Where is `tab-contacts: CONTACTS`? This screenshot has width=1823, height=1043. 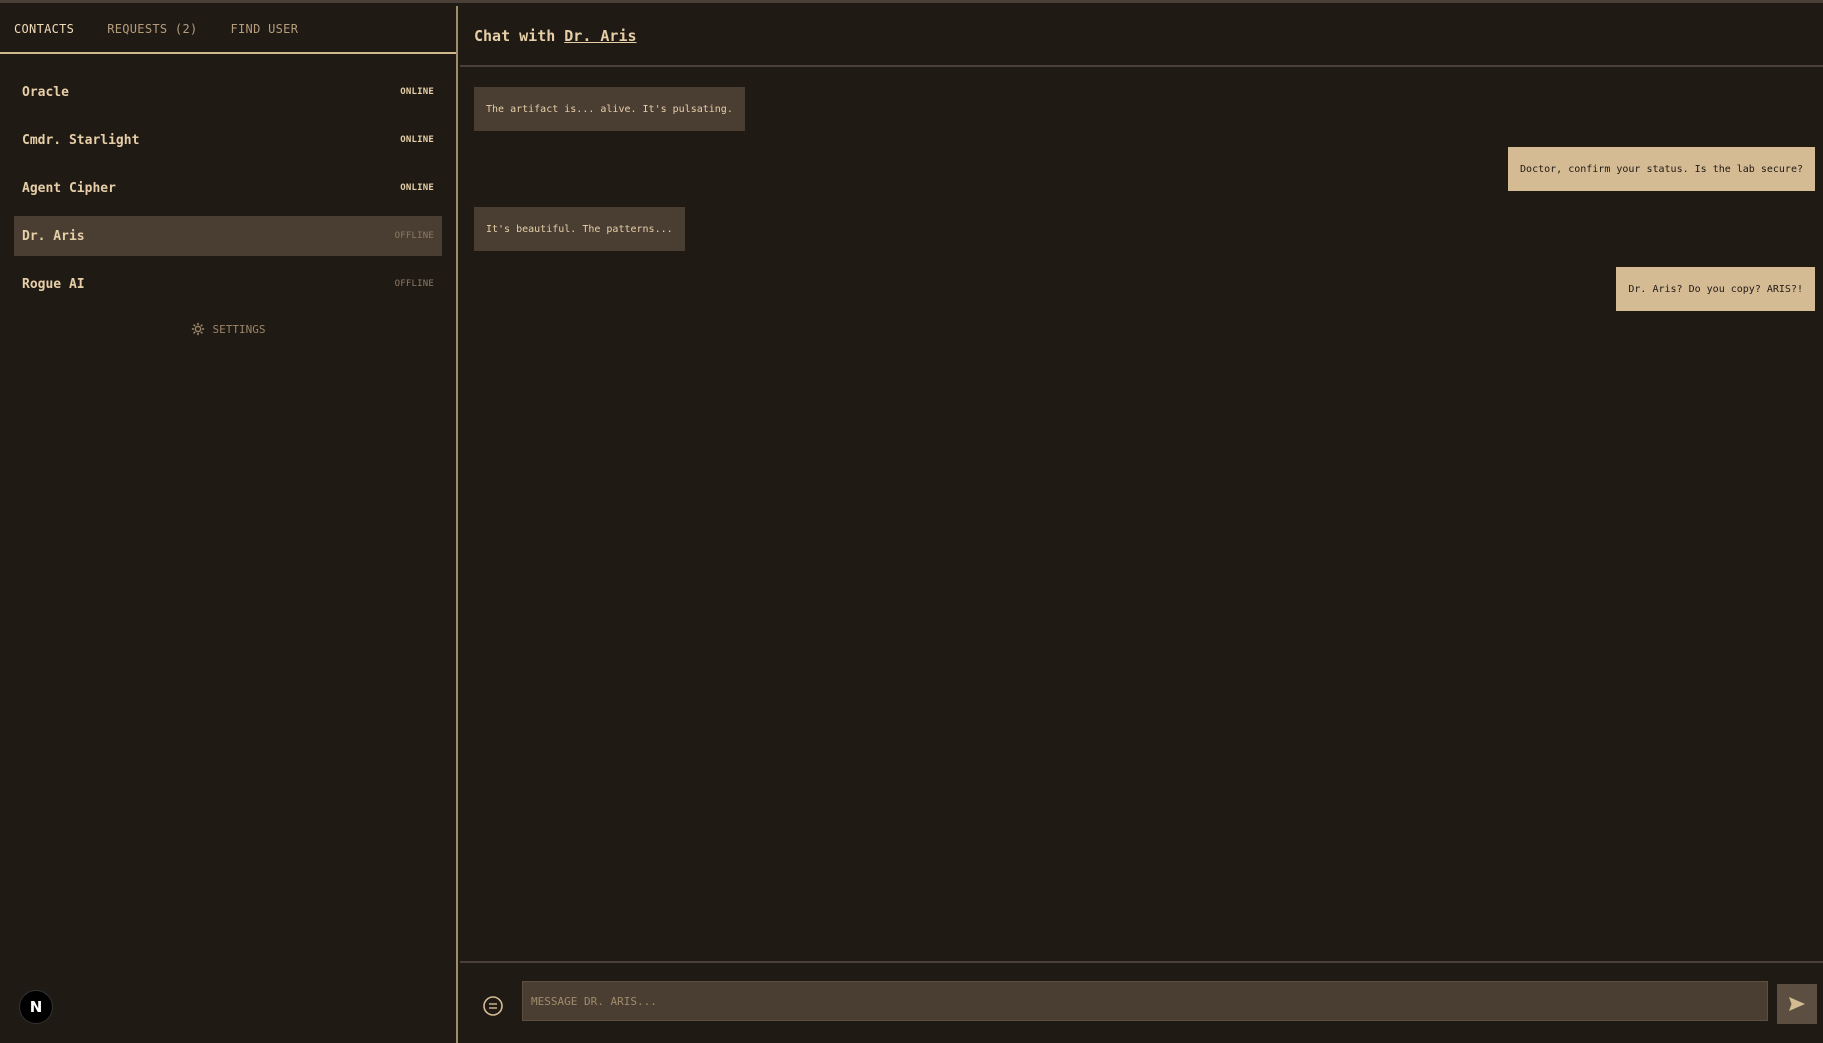
tab-contacts: CONTACTS is located at coordinates (44, 29).